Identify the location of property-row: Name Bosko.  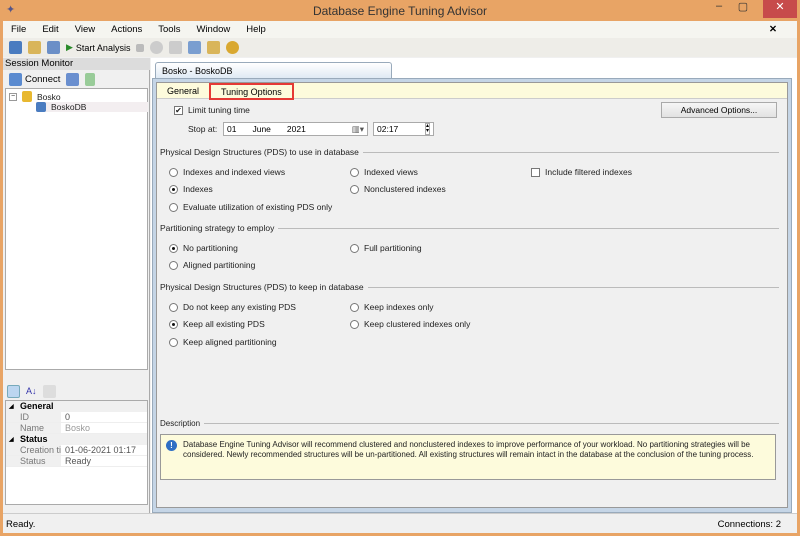
(76, 428).